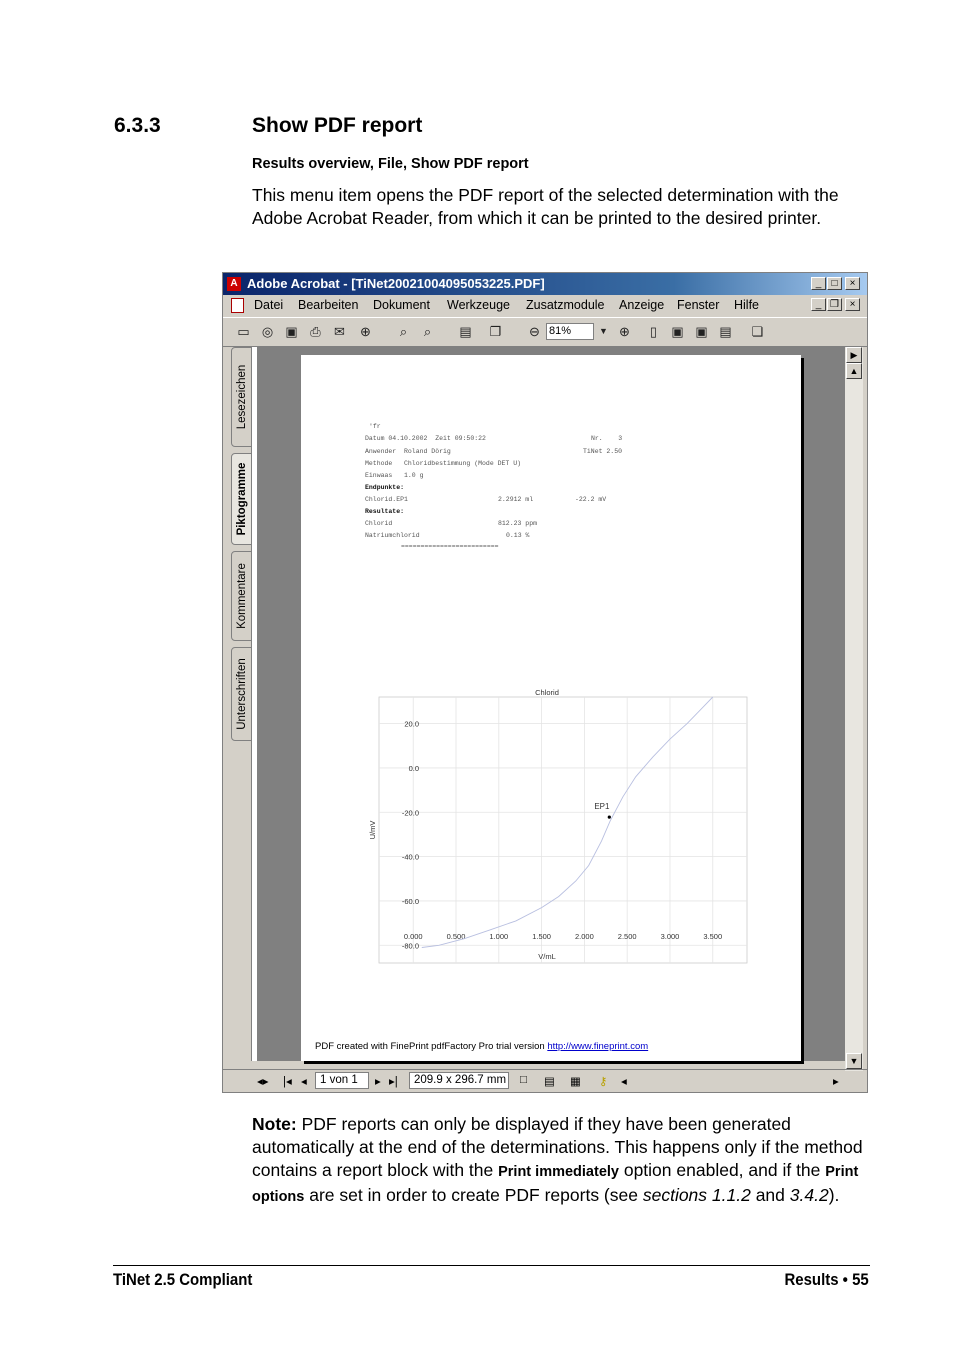  What do you see at coordinates (491, 1265) in the screenshot?
I see `footer-rule` at bounding box center [491, 1265].